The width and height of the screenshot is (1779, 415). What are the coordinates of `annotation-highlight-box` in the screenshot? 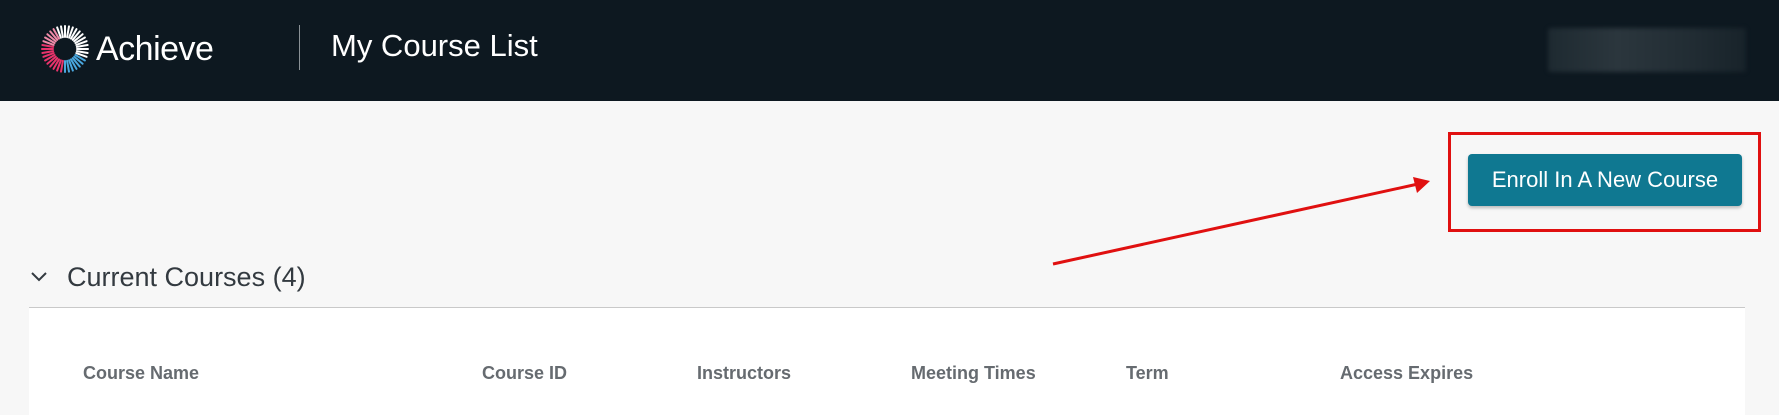 It's located at (1604, 182).